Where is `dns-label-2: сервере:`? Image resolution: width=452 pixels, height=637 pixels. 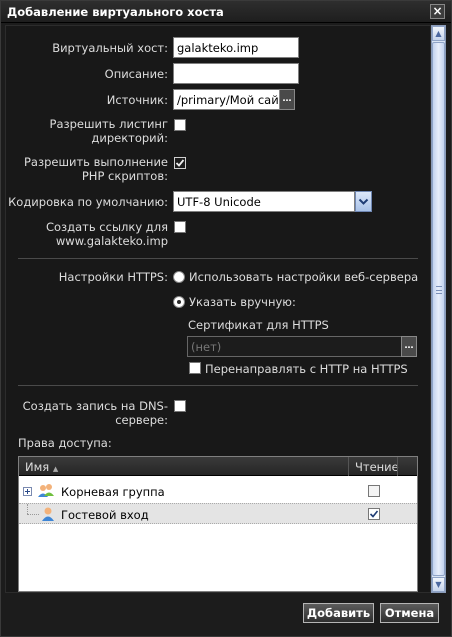 dns-label-2: сервере: is located at coordinates (141, 420).